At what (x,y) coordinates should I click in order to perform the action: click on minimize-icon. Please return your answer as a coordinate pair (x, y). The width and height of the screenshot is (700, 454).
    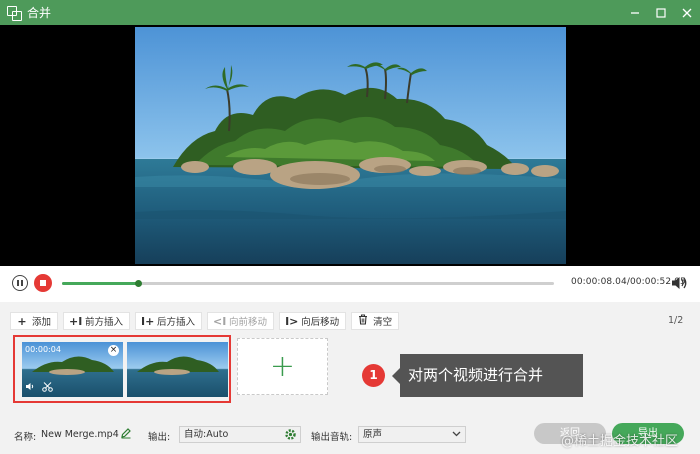
    Looking at the image, I should click on (635, 12).